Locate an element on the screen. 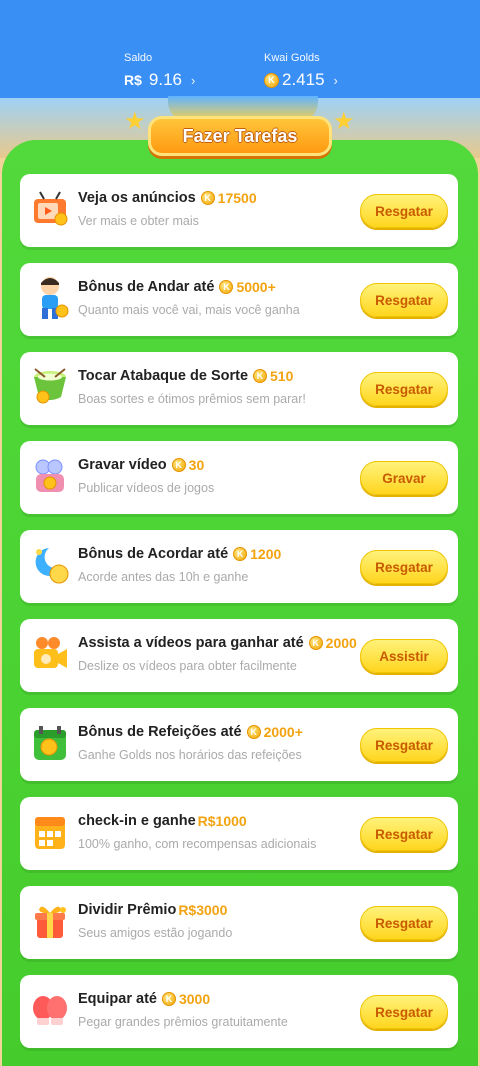 The width and height of the screenshot is (480, 1066). video-camera-icon is located at coordinates (50, 476).